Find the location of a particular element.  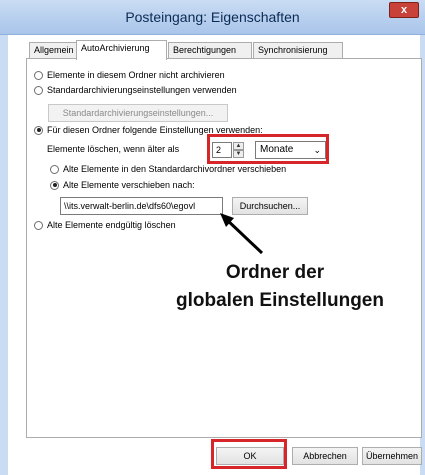

annotation-arrow-layer is located at coordinates (242, 234).